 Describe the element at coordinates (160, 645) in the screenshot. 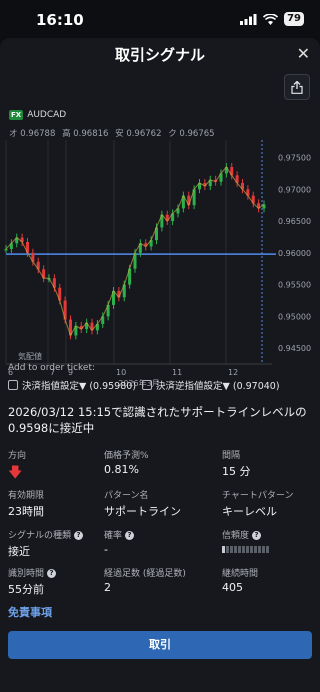

I see `trade-button: 取引` at that location.